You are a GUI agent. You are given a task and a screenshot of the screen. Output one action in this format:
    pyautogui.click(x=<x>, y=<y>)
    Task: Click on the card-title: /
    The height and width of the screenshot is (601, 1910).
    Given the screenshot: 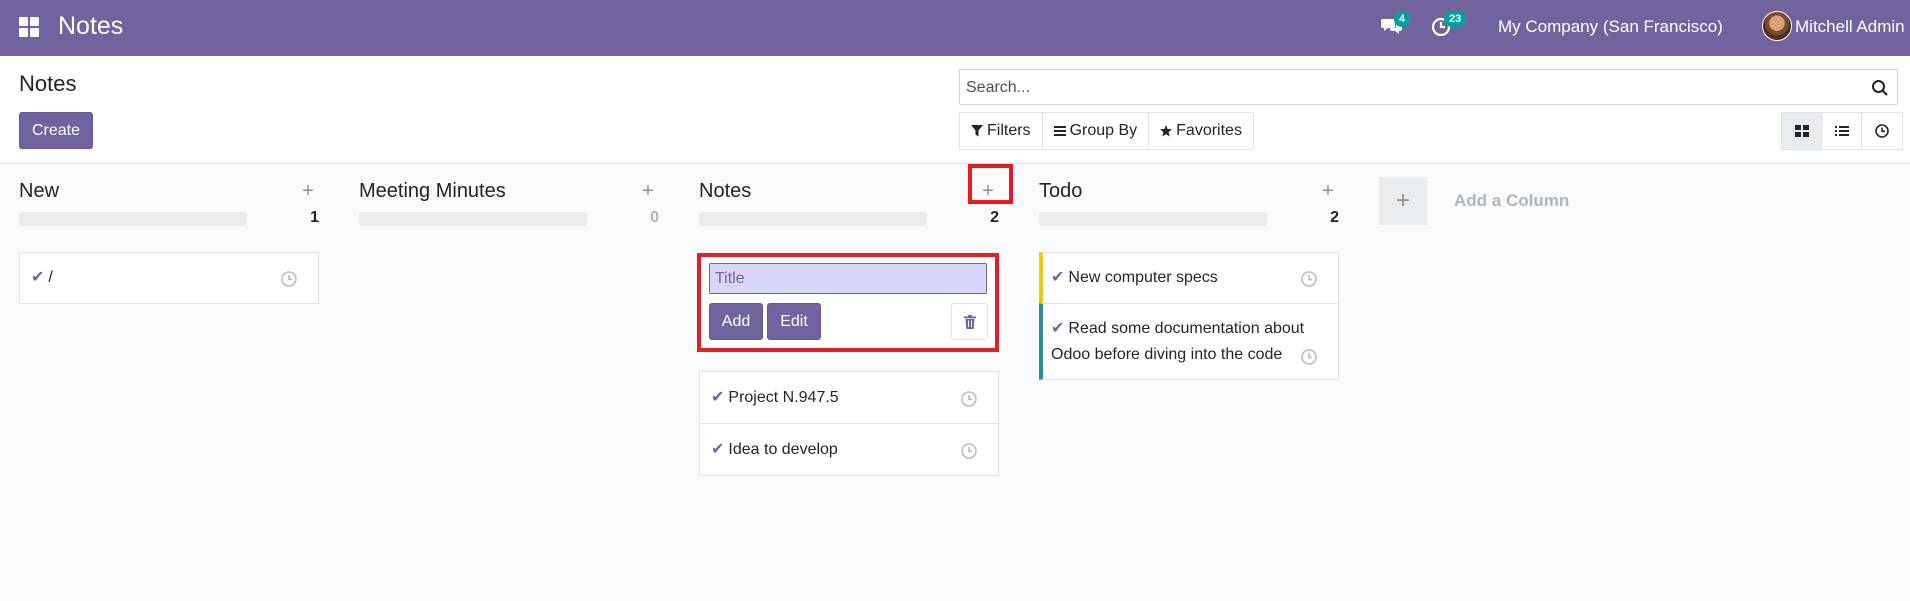 What is the action you would take?
    pyautogui.click(x=50, y=277)
    